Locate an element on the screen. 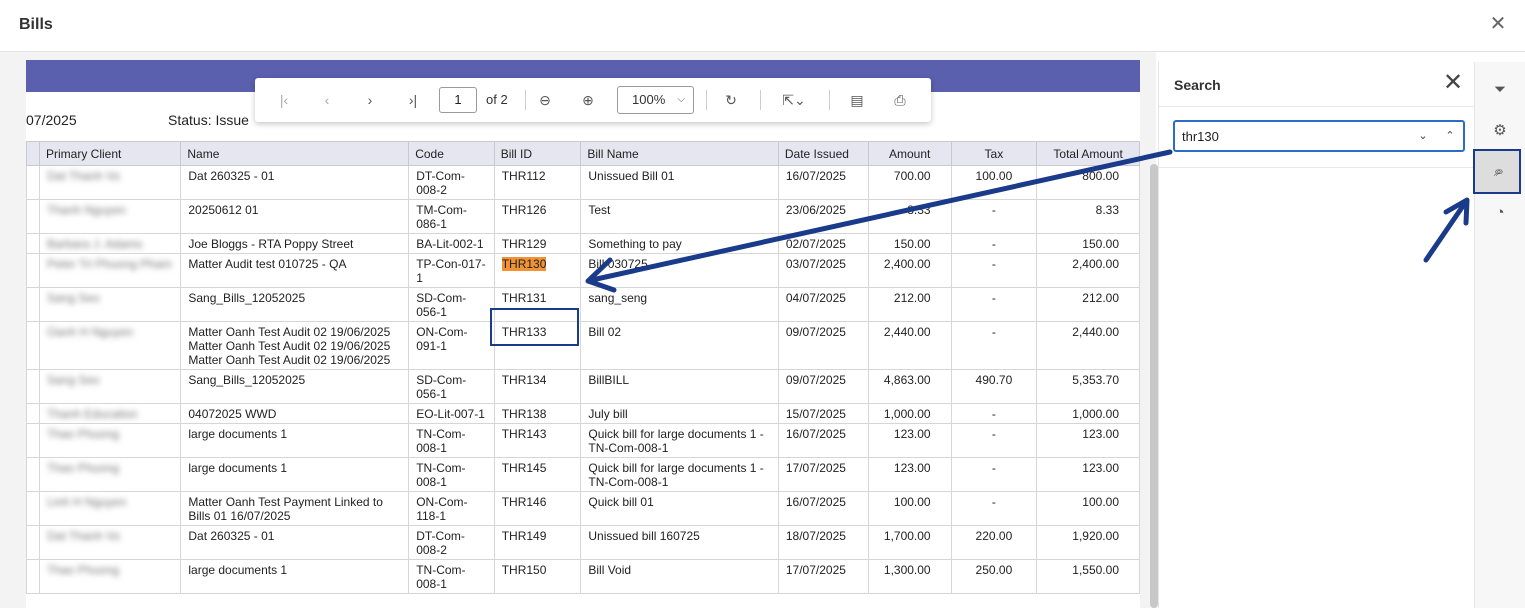 The width and height of the screenshot is (1525, 608). search-row: ⌄ ⌃ is located at coordinates (1317, 137).